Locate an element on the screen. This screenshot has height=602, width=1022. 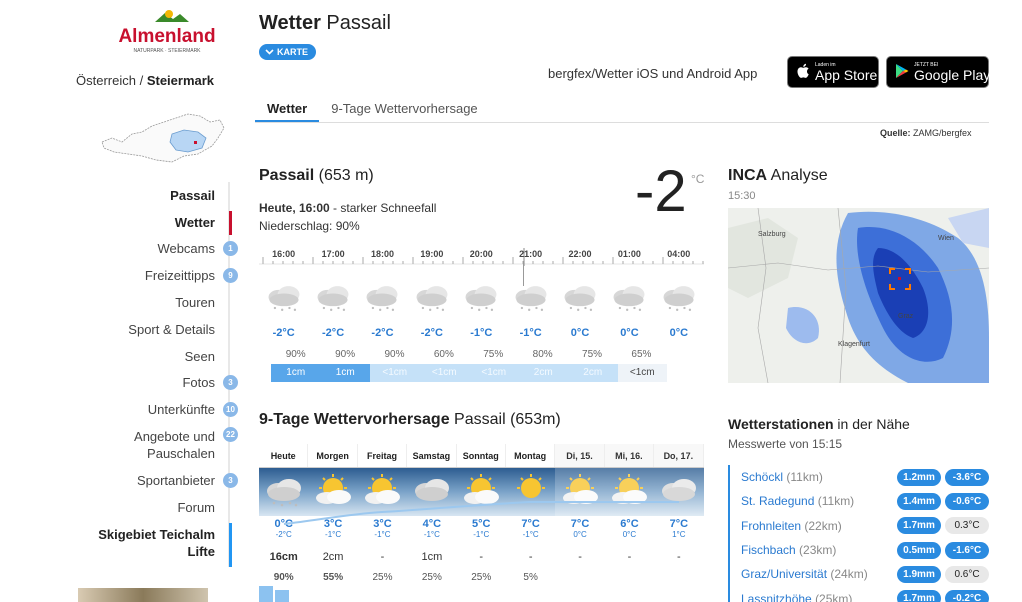
sidebar-item-touren: Touren is located at coordinates (145, 302).